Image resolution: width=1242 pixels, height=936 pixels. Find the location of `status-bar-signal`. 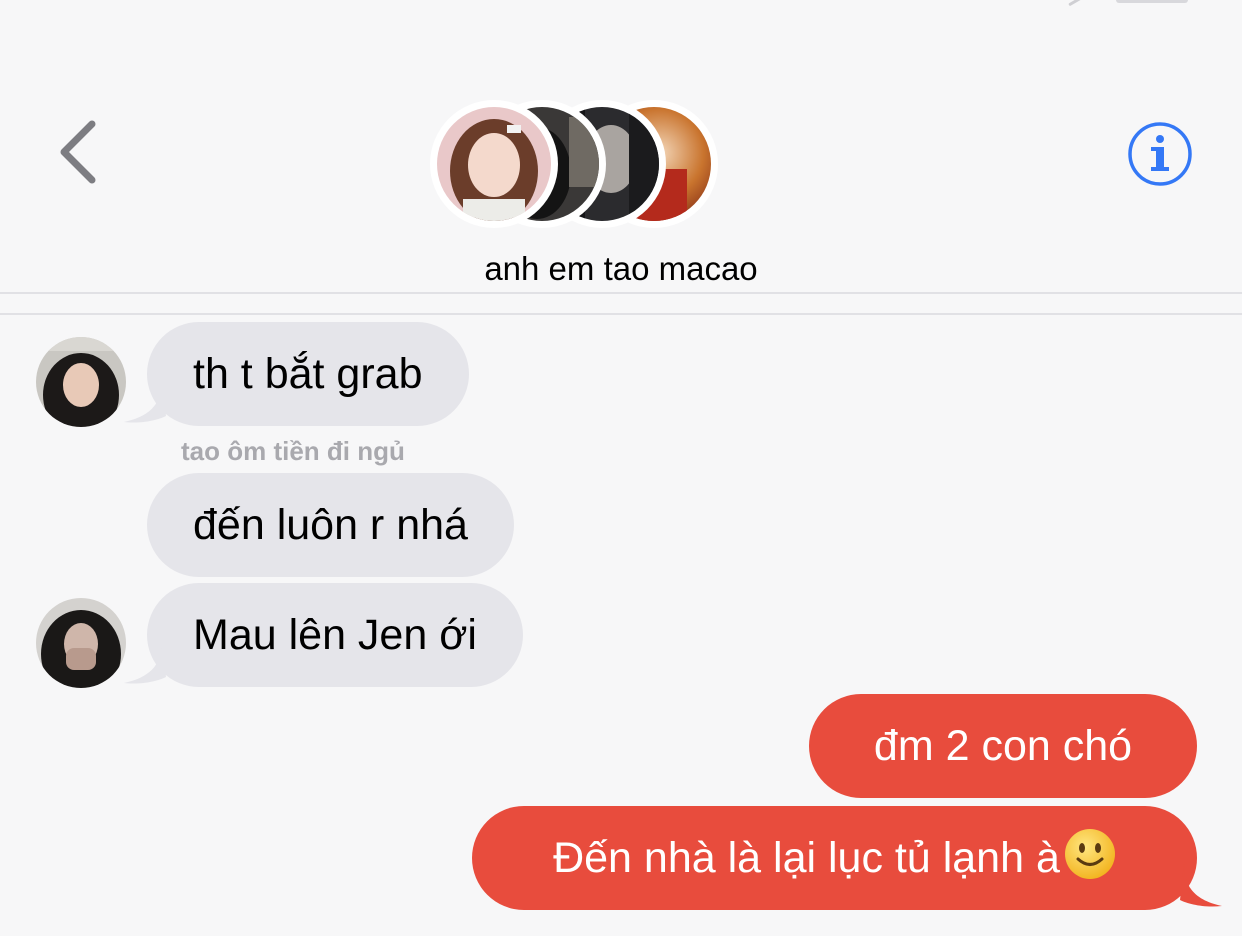

status-bar-signal is located at coordinates (1075, 3).